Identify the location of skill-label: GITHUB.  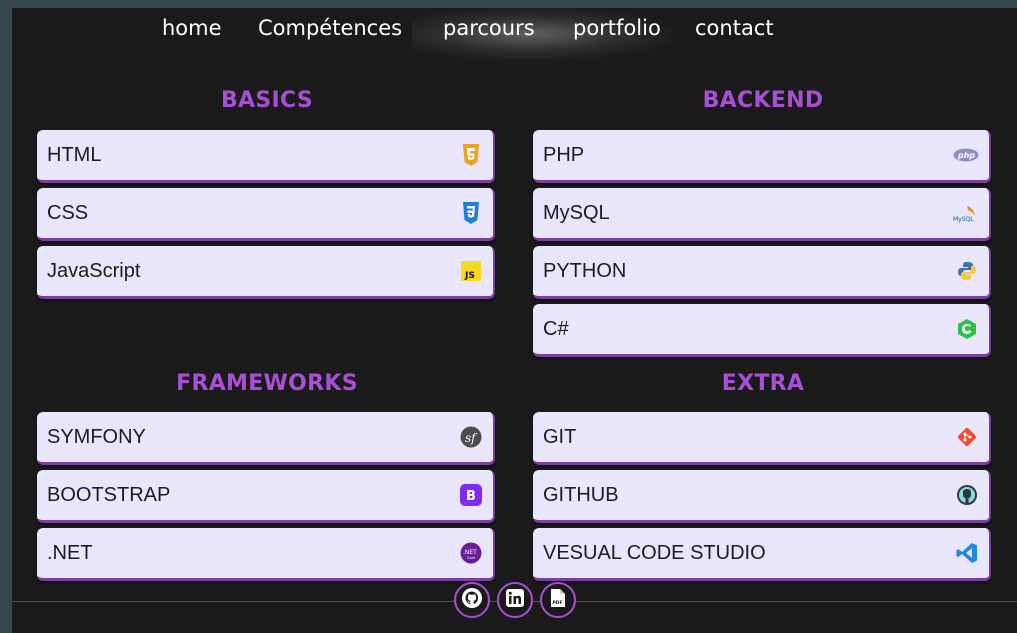
(581, 494).